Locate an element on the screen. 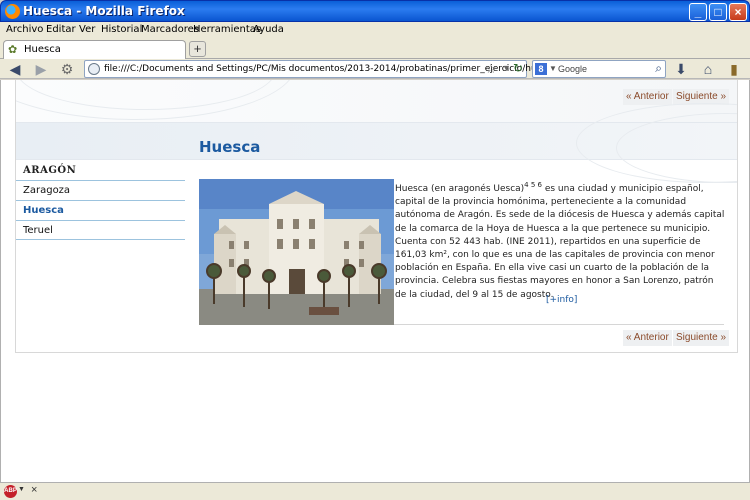 The width and height of the screenshot is (750, 500). tab-huesca: ✿ Huesca is located at coordinates (94, 49).